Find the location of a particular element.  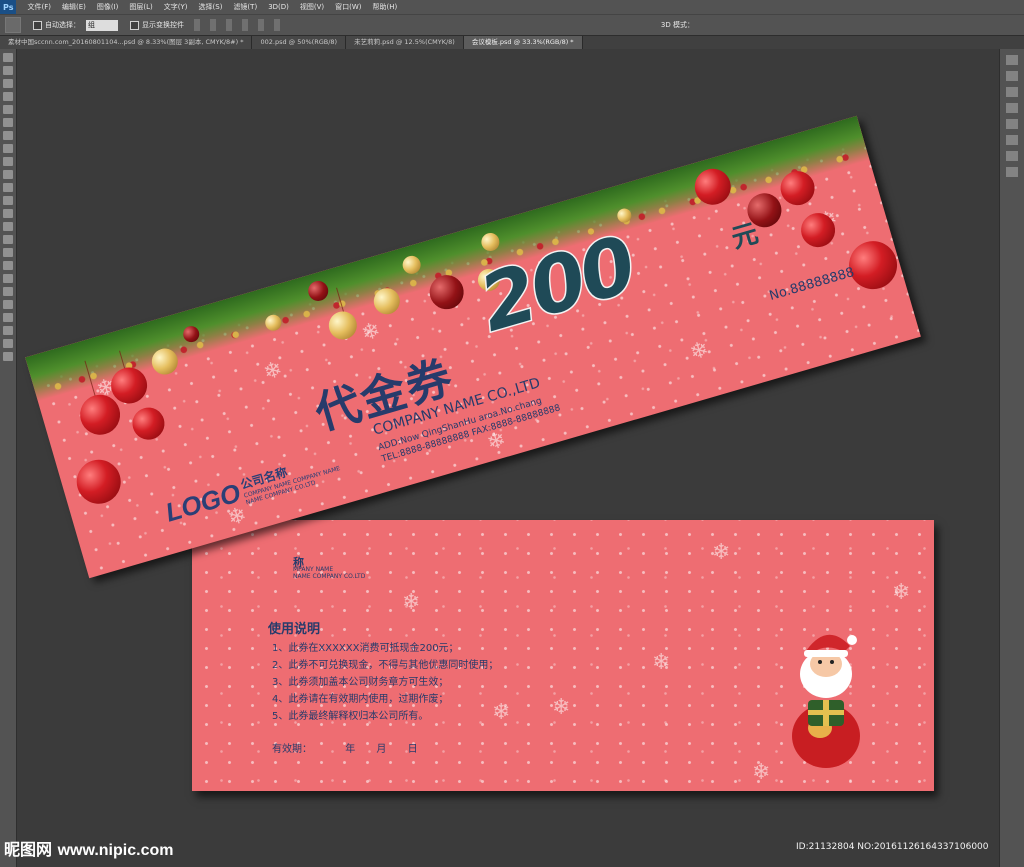

3d-mode-label: 3D 模式： is located at coordinates (677, 25).